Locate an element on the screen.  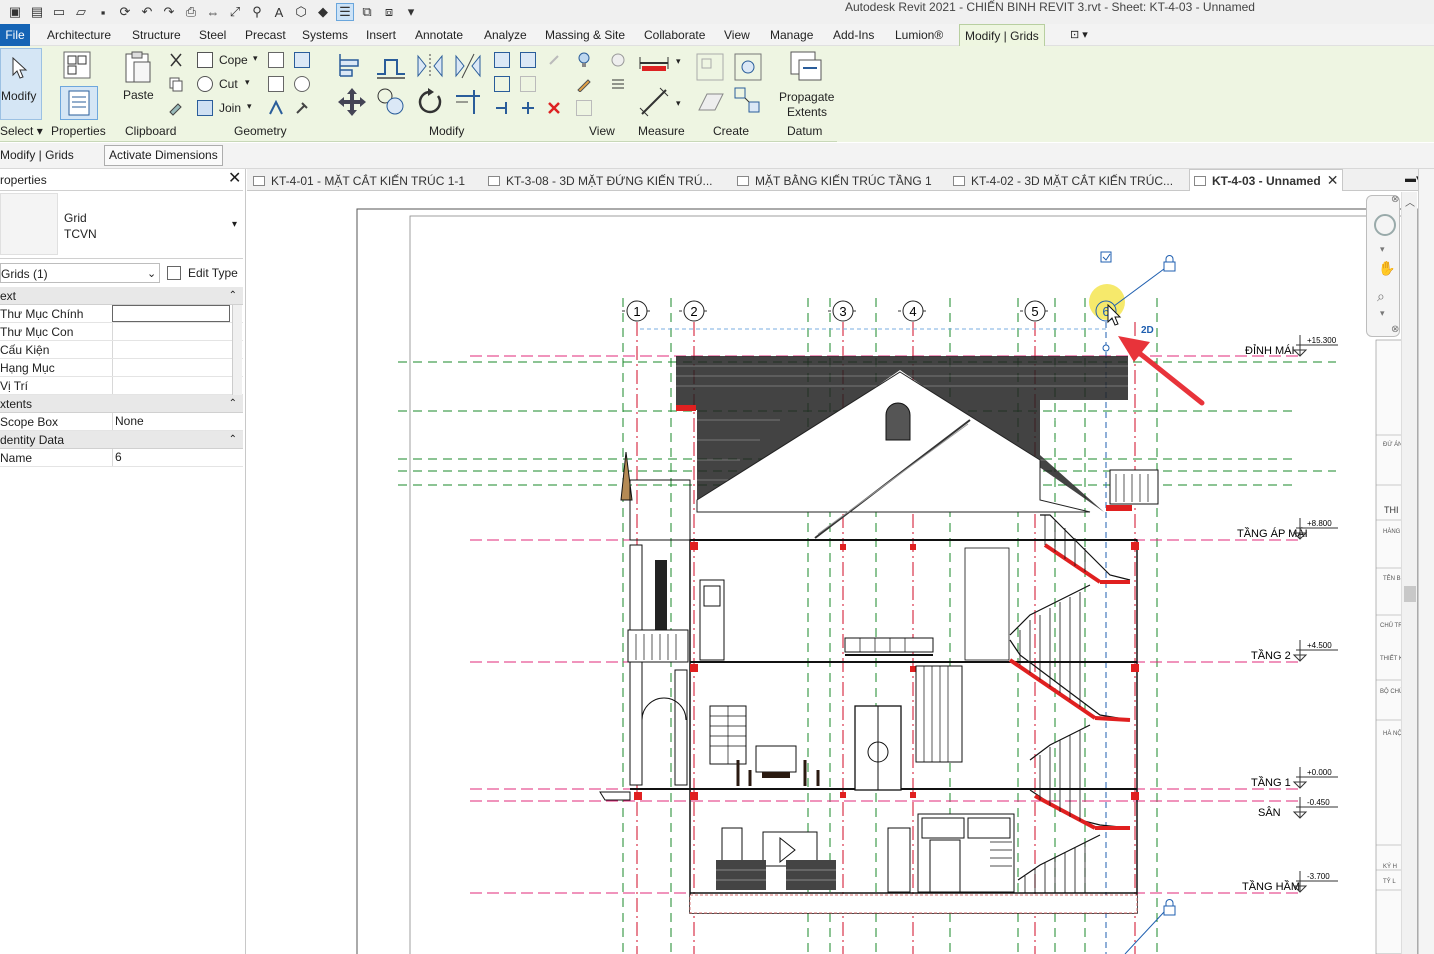
tab-manage: Manage is located at coordinates (791, 35).